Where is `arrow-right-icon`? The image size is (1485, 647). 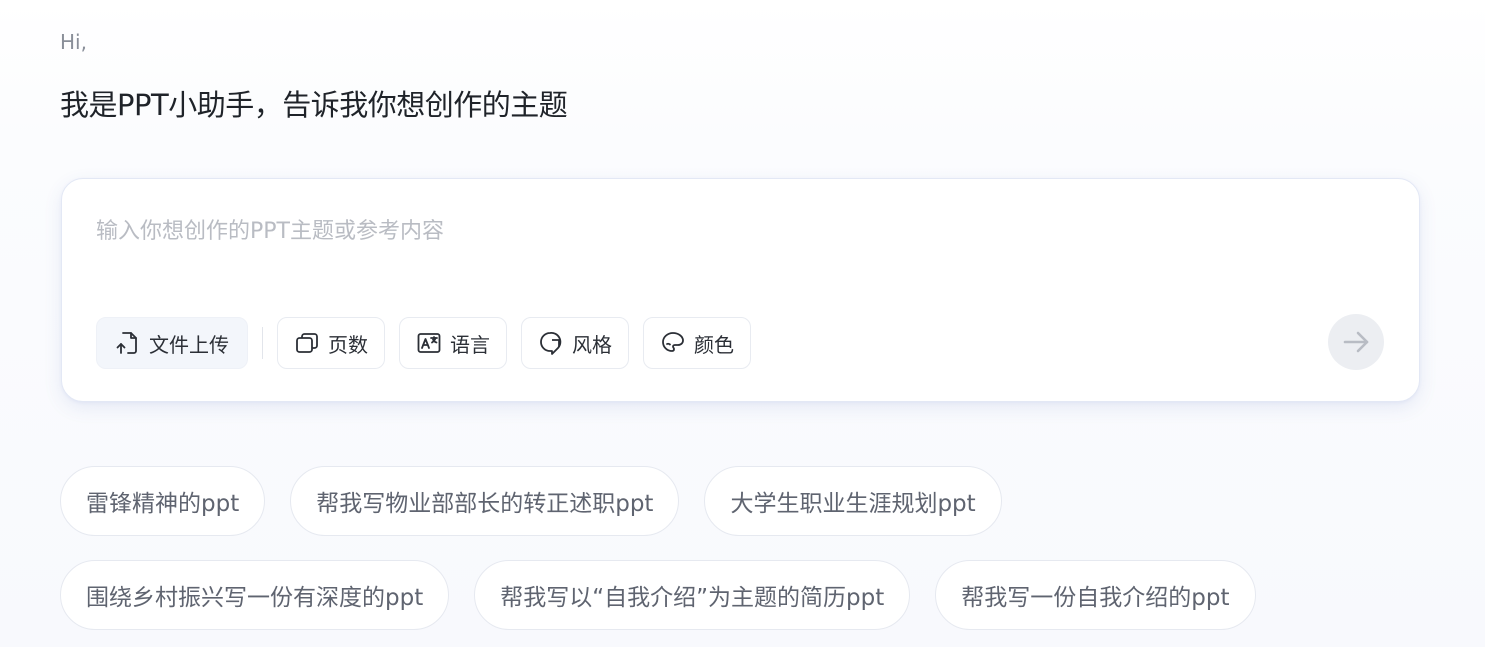
arrow-right-icon is located at coordinates (1356, 342).